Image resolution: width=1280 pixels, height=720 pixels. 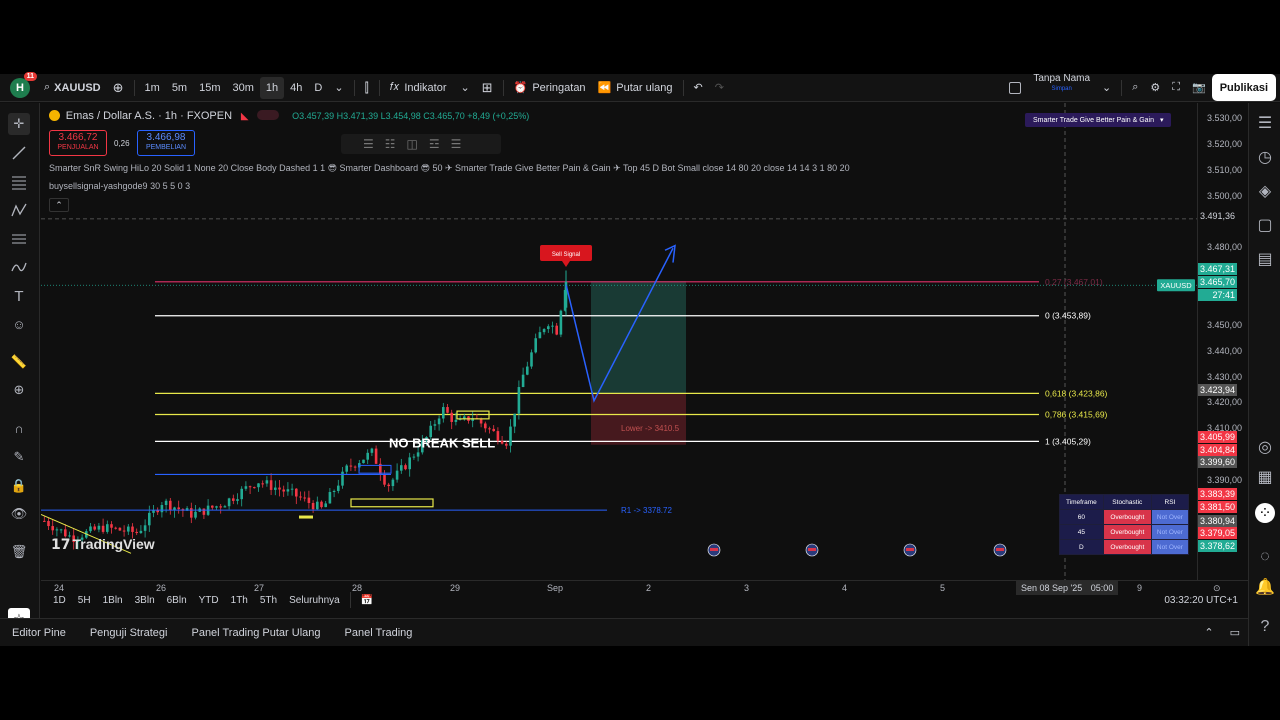 What do you see at coordinates (1265, 225) in the screenshot?
I see `chat-button: ▢` at bounding box center [1265, 225].